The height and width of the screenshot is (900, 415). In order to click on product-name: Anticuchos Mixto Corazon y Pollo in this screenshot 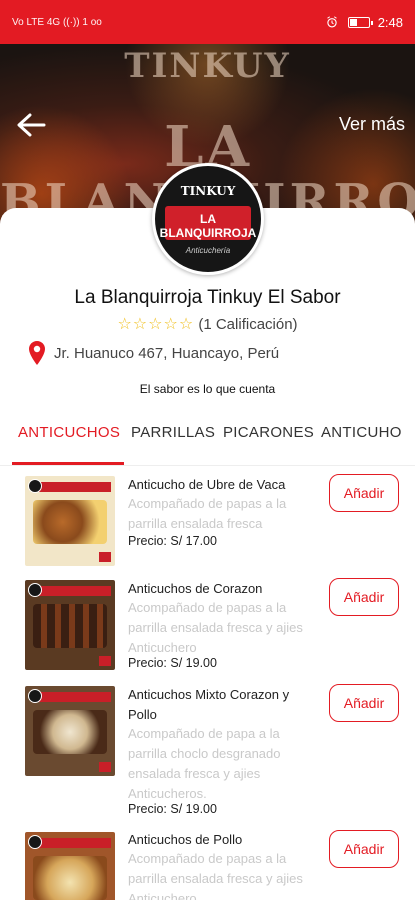, I will do `click(209, 704)`.